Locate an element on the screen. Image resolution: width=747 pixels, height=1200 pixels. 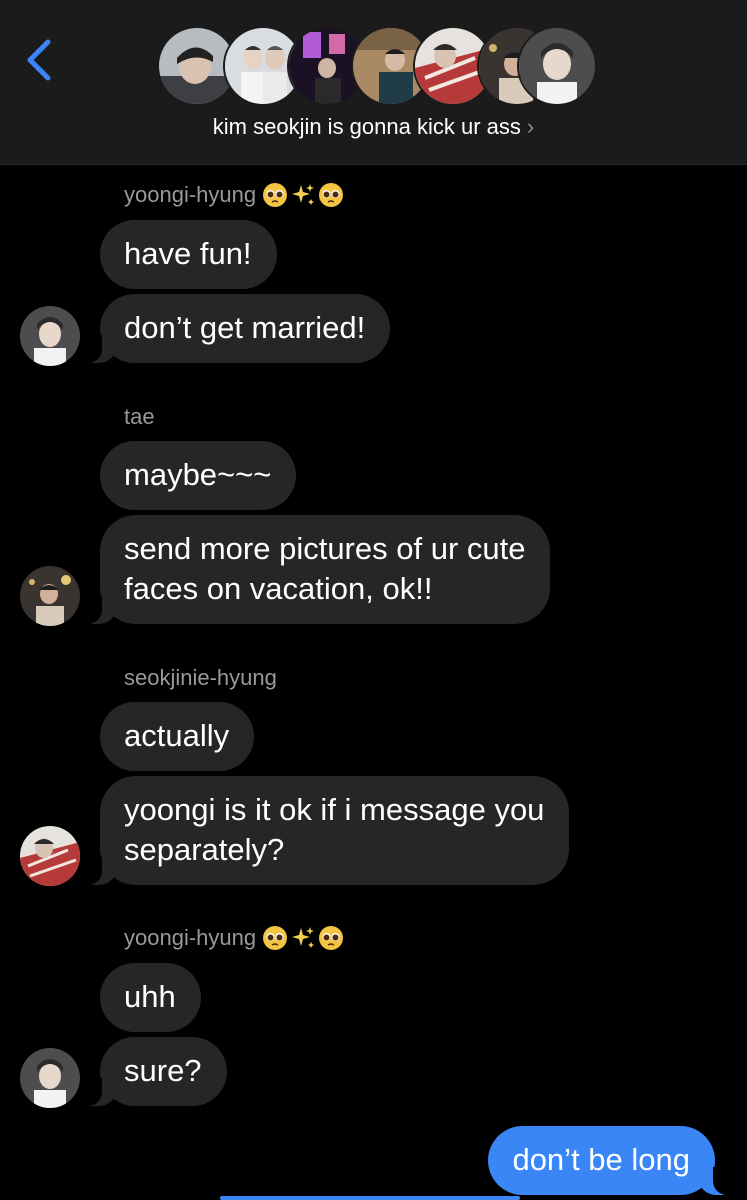
conversation-header: kim seokjin is gonna kick ur ass › is located at coordinates (373, 82).